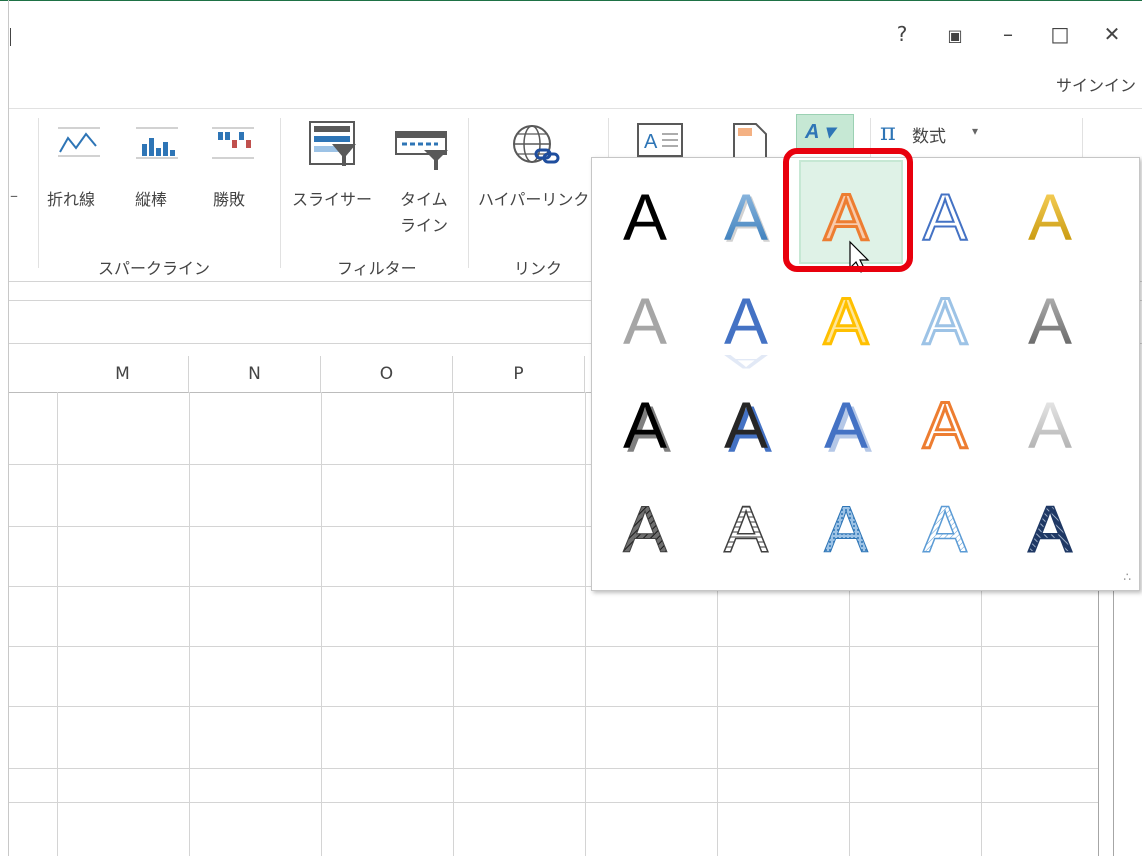 Image resolution: width=1142 pixels, height=856 pixels. I want to click on wordart-fill-gold: A, so click(1050, 217).